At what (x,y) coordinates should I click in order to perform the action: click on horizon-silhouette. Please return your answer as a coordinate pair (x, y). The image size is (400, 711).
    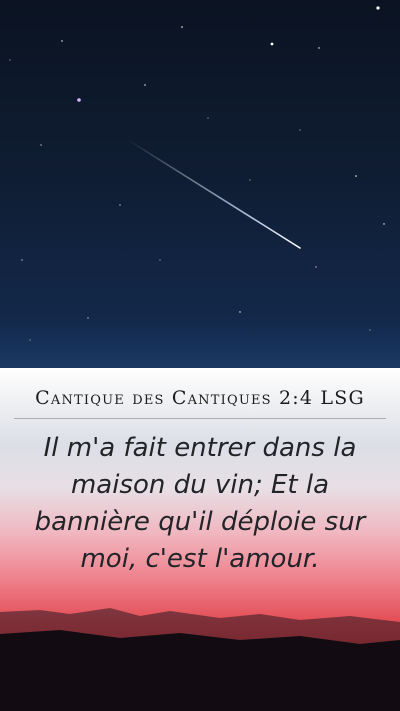
    Looking at the image, I should click on (200, 659).